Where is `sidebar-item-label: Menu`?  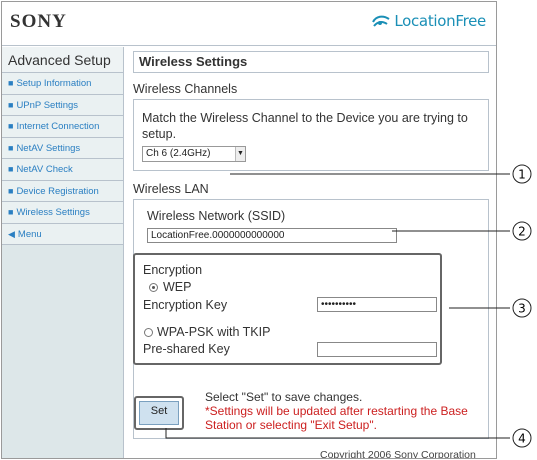
sidebar-item-label: Menu is located at coordinates (29, 234).